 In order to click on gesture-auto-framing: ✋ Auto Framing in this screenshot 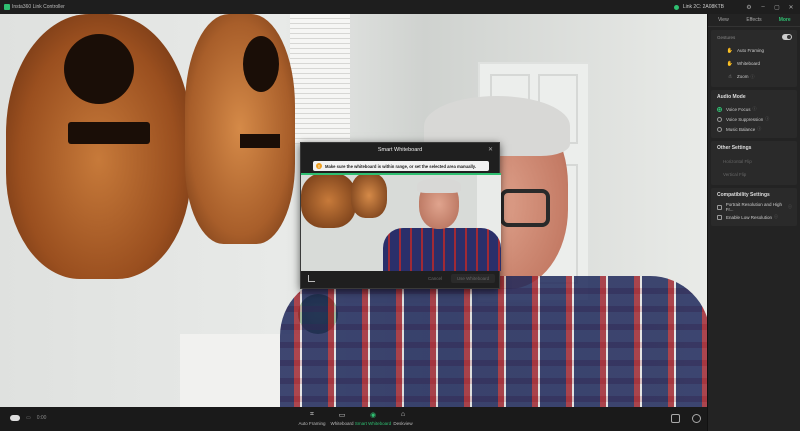, I will do `click(745, 50)`.